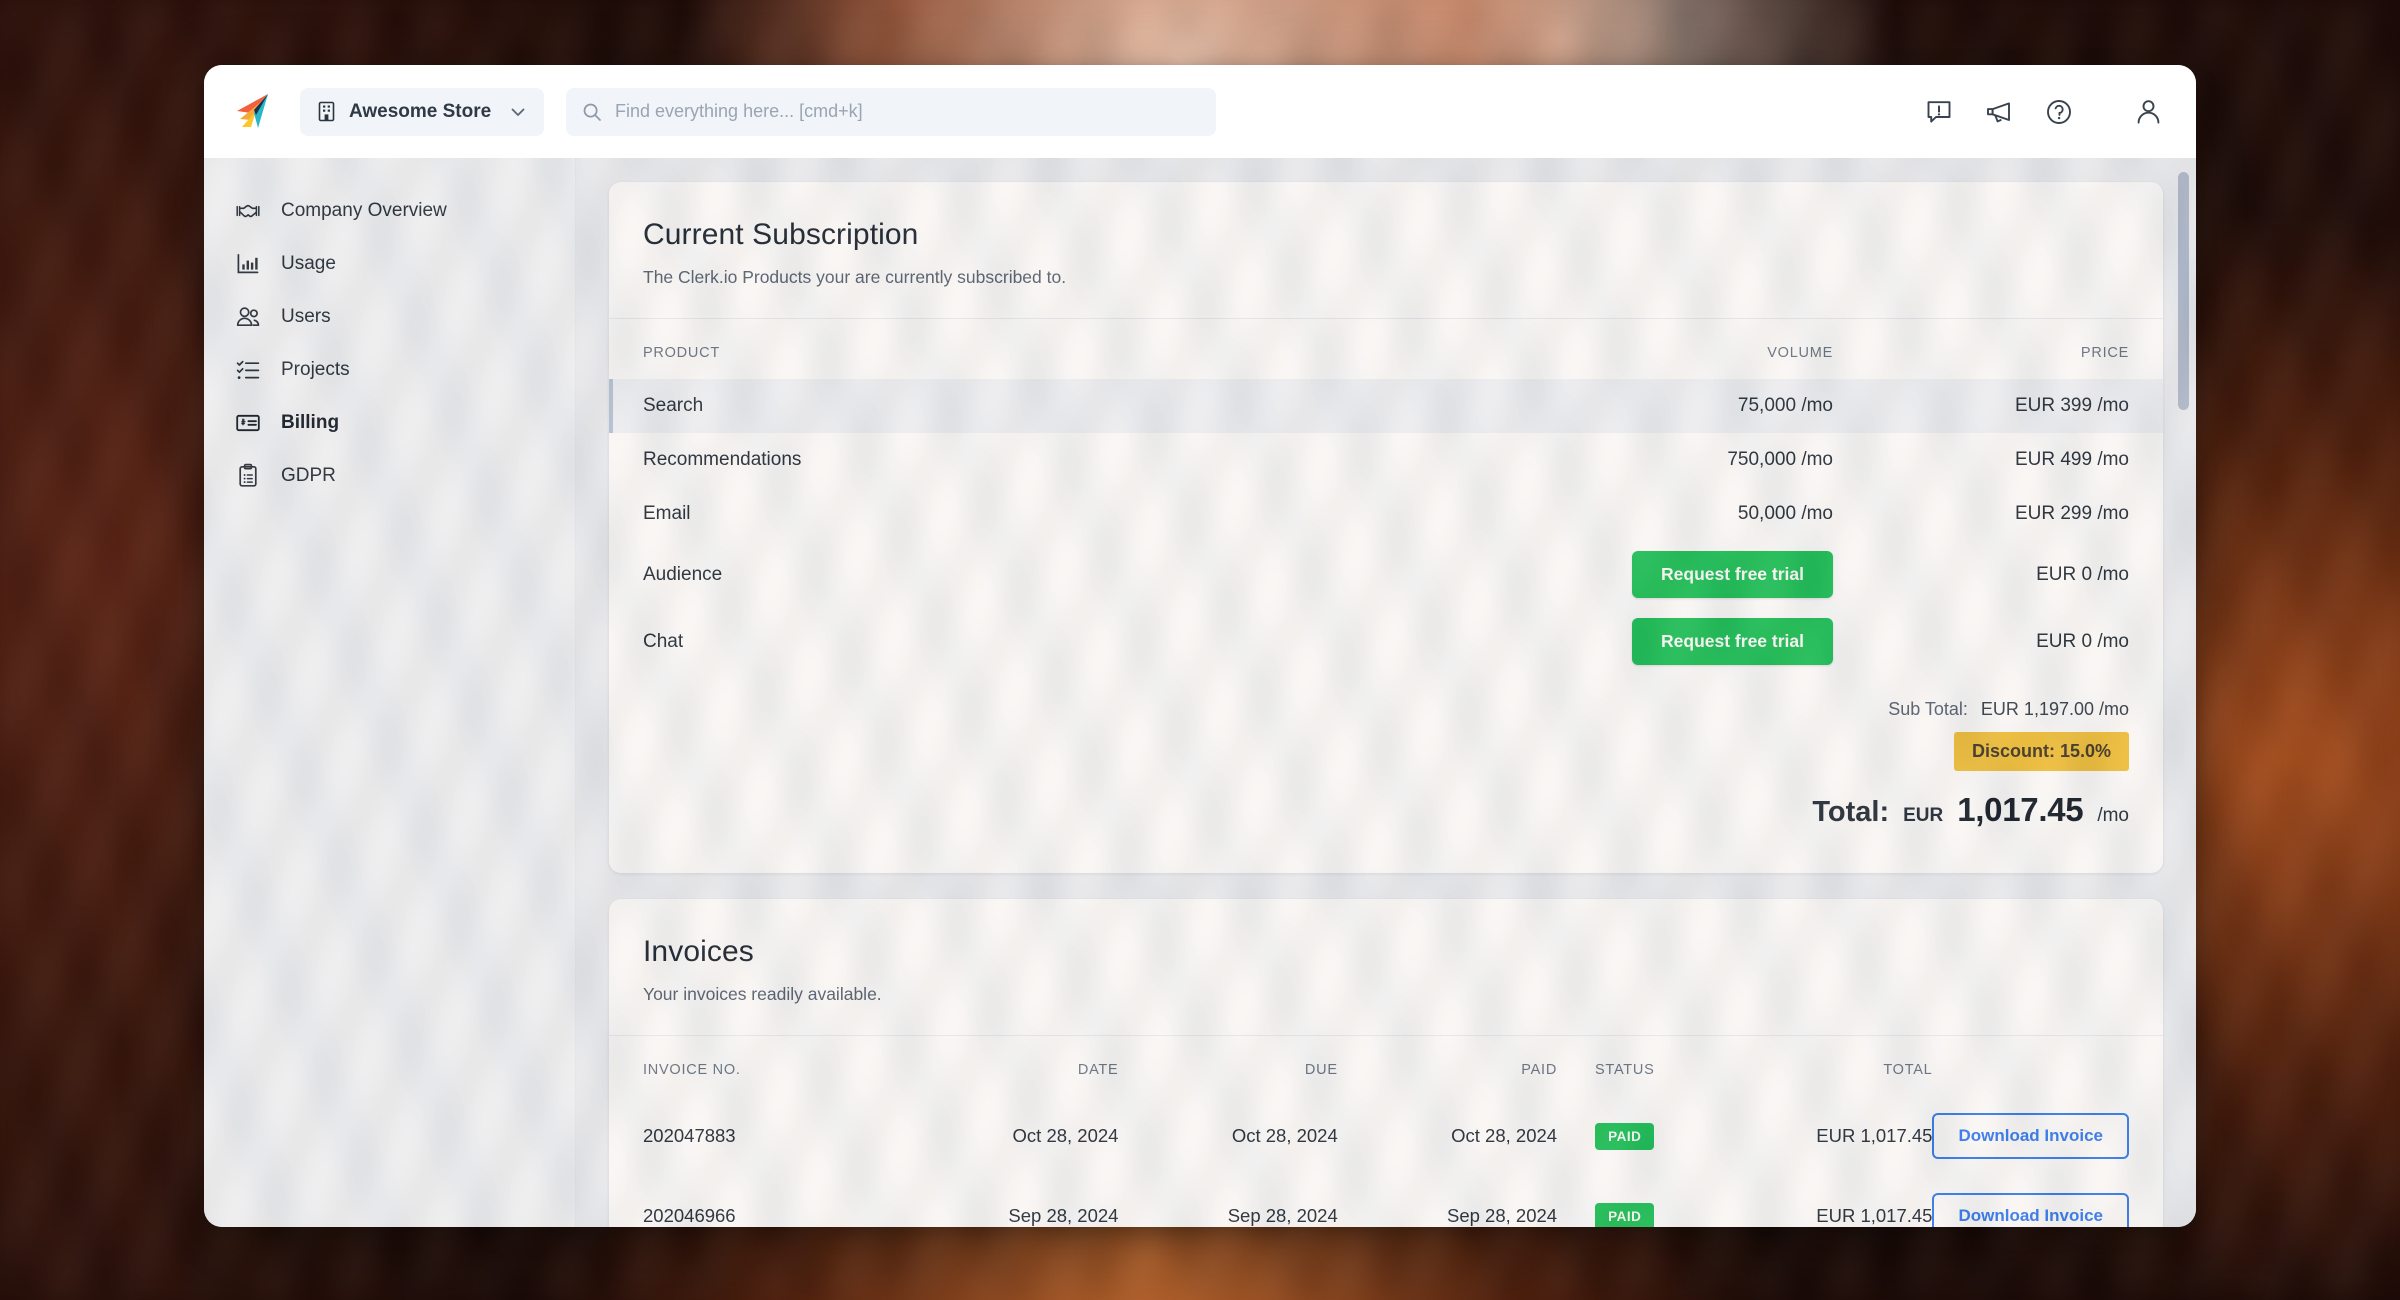 Image resolution: width=2400 pixels, height=1300 pixels. I want to click on help-circle-icon, so click(2059, 112).